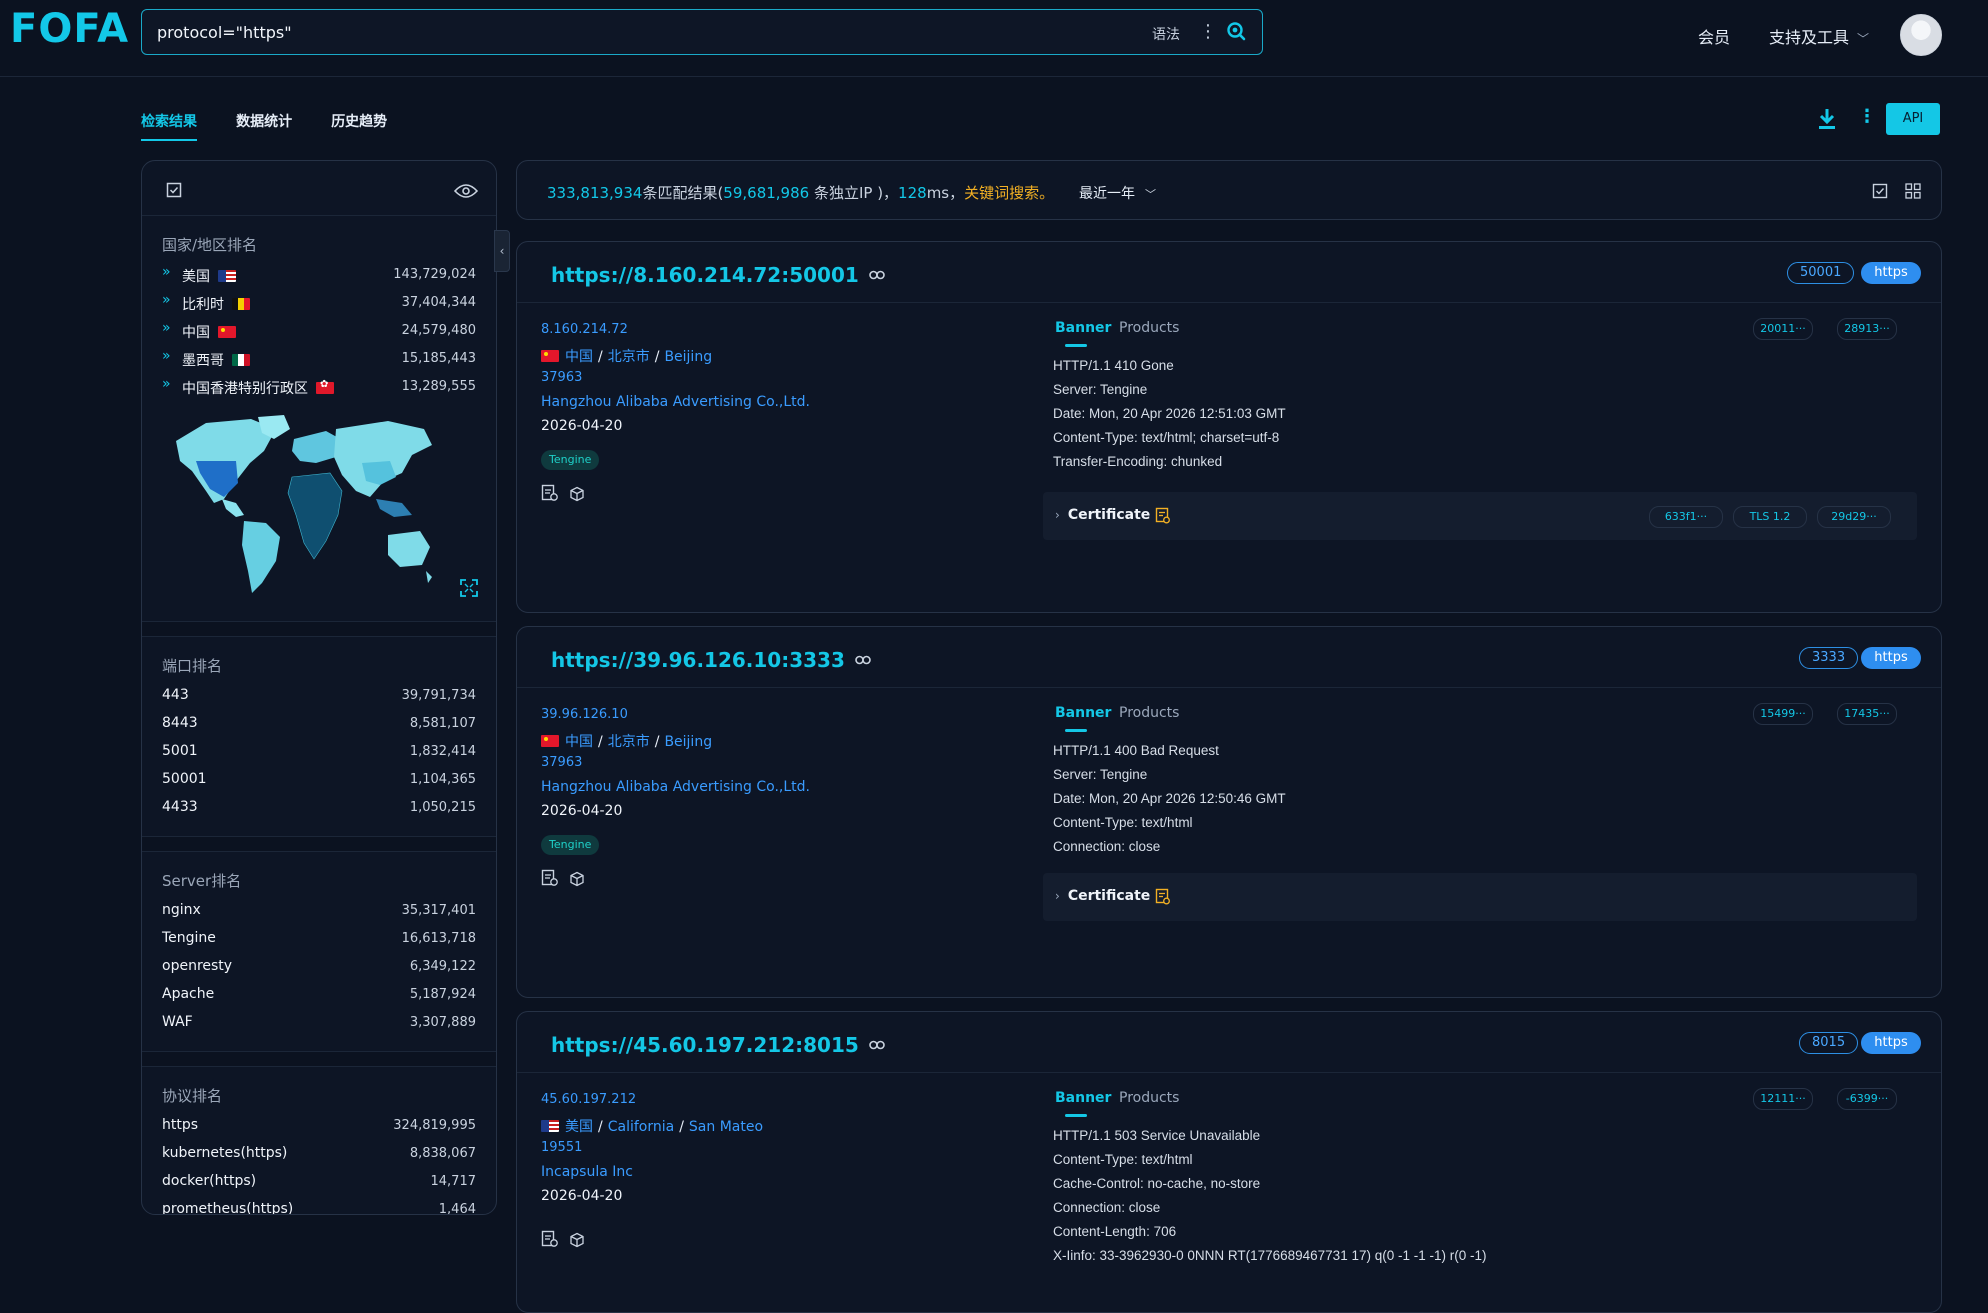  Describe the element at coordinates (1770, 517) in the screenshot. I see `cert-chip: TLS 1.2` at that location.